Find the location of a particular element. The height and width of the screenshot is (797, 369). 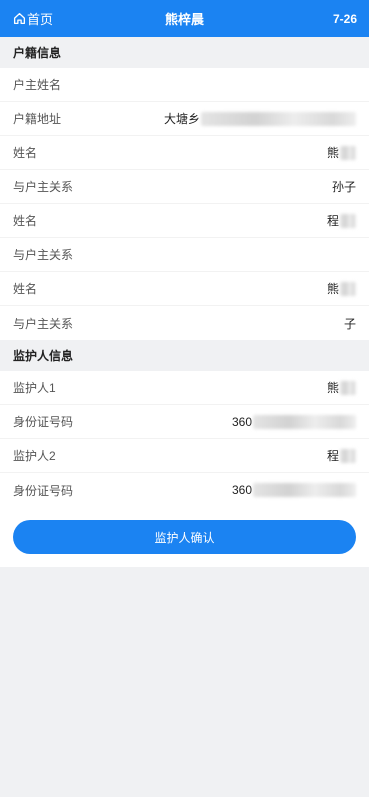

guardian-2-row: 监护人2 程 is located at coordinates (184, 456).